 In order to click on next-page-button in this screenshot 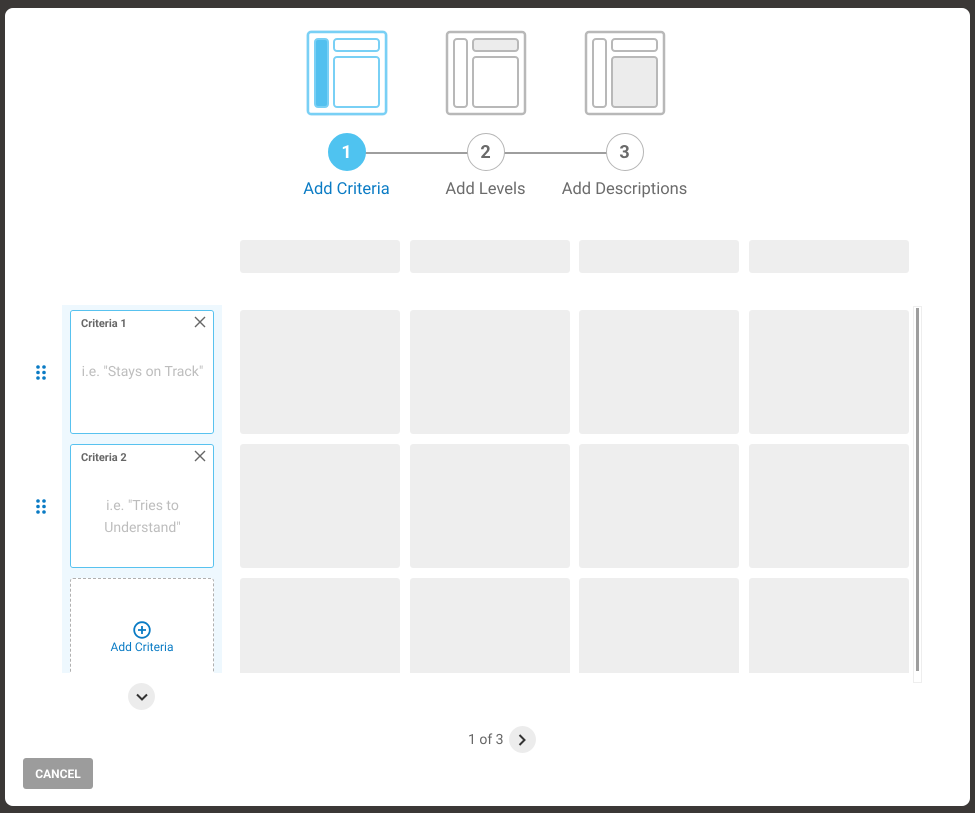, I will do `click(522, 739)`.